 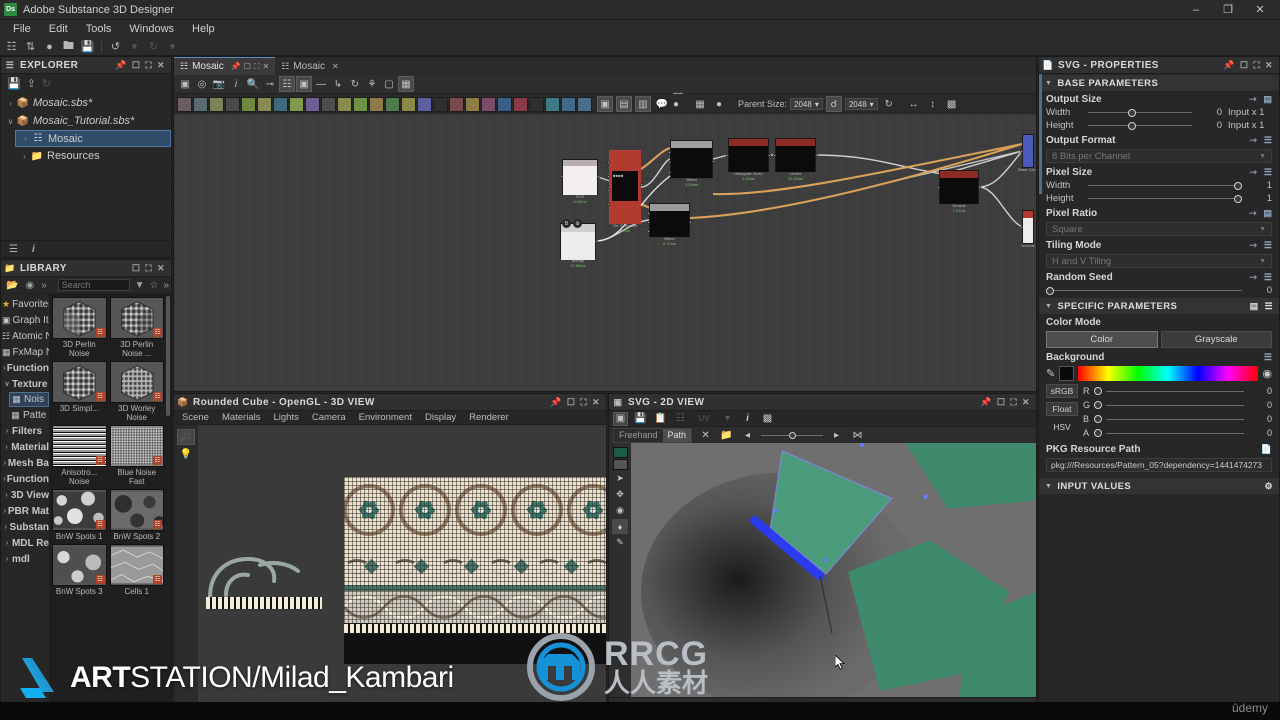 I want to click on graph-node-svg: SVG 5.00ms, so click(x=580, y=181).